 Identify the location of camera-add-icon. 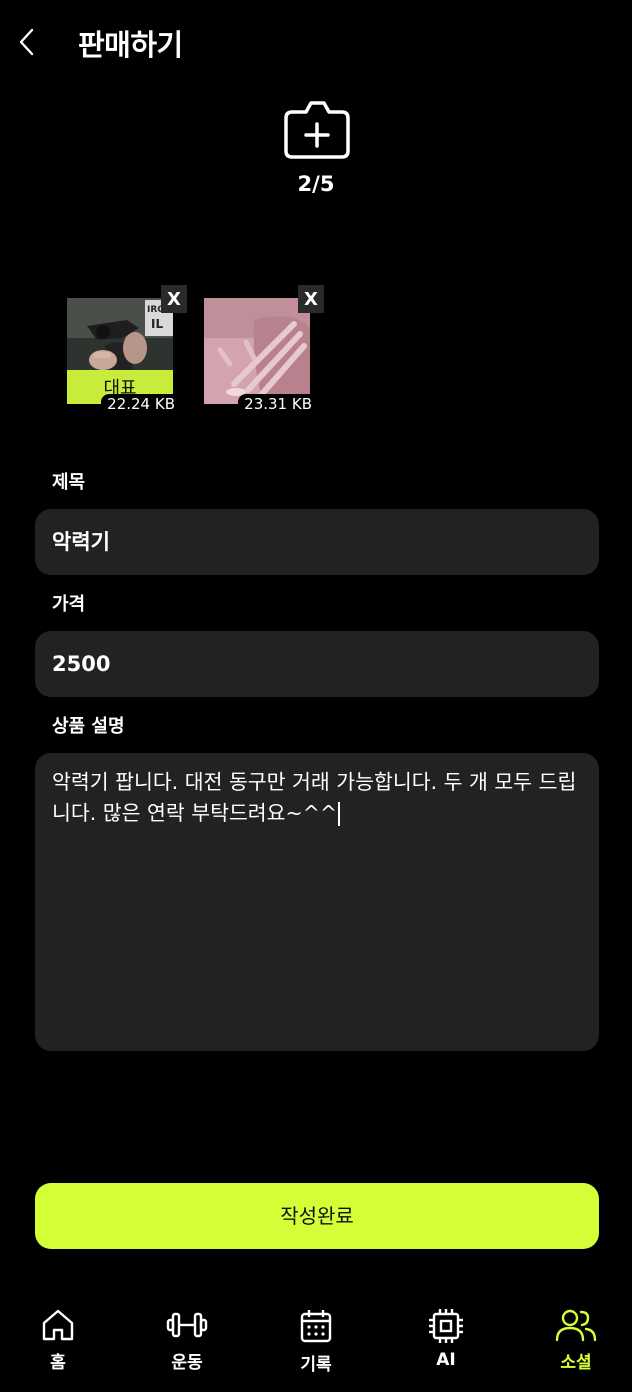
(317, 130).